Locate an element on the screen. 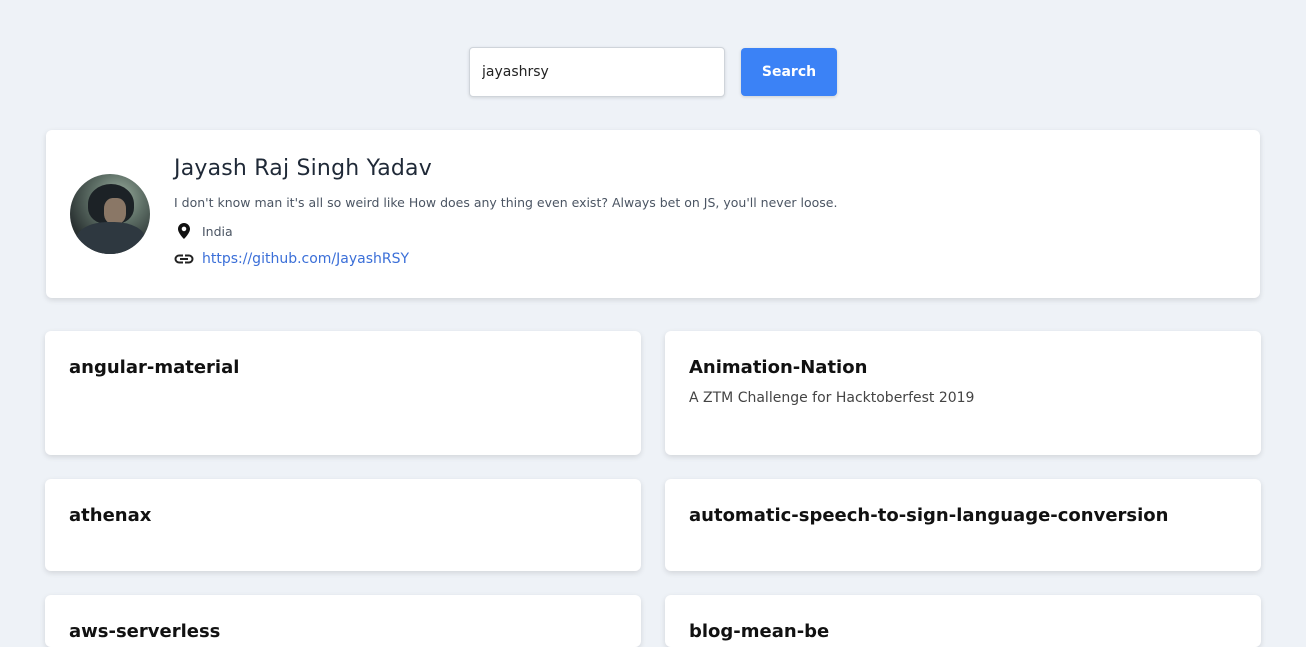 The image size is (1306, 647). search-bar: Search is located at coordinates (653, 72).